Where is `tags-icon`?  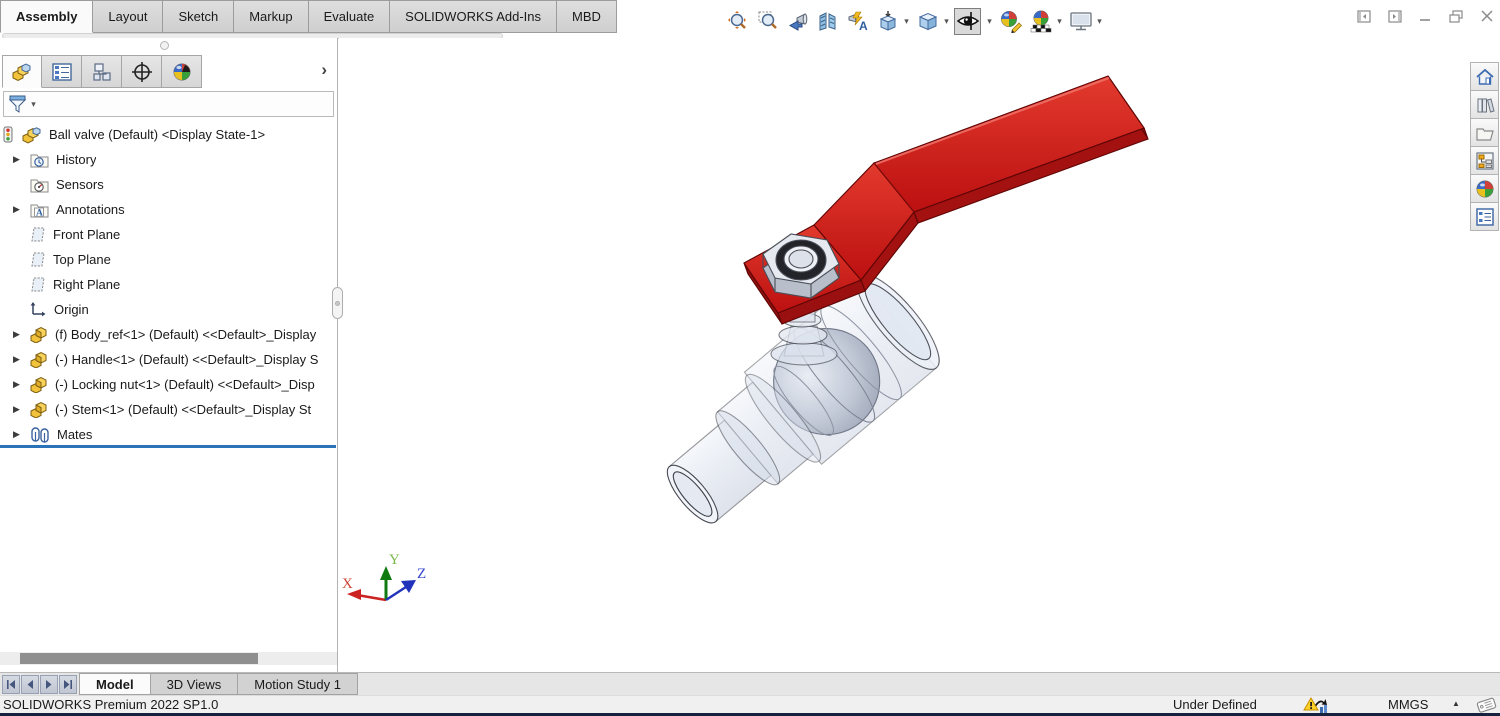 tags-icon is located at coordinates (1487, 704).